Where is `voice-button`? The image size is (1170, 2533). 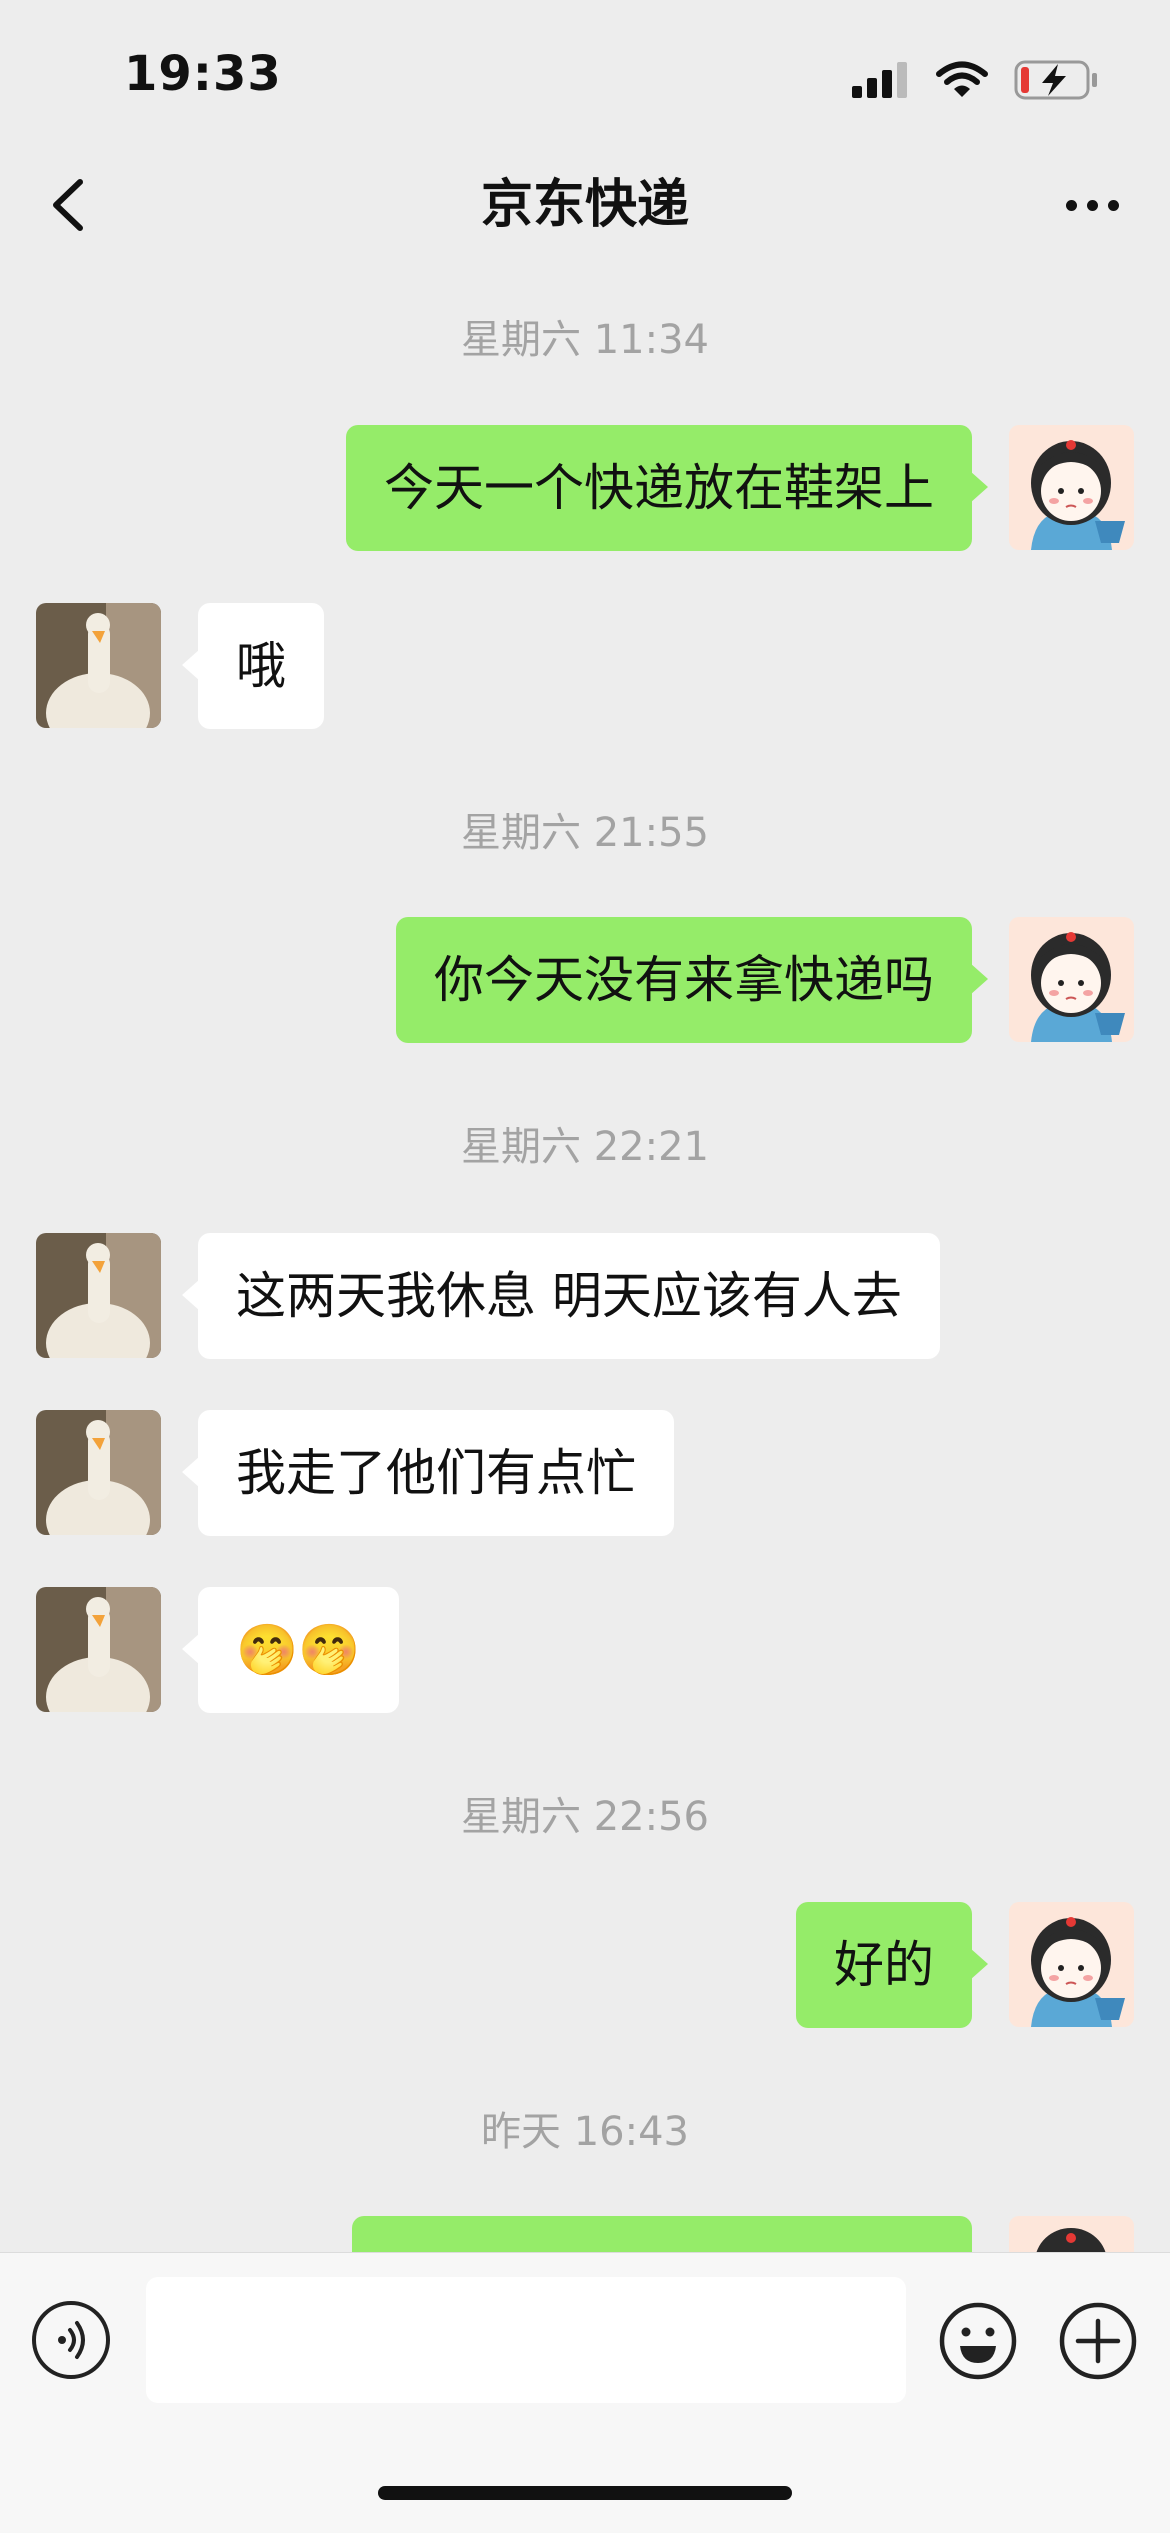 voice-button is located at coordinates (71, 2340).